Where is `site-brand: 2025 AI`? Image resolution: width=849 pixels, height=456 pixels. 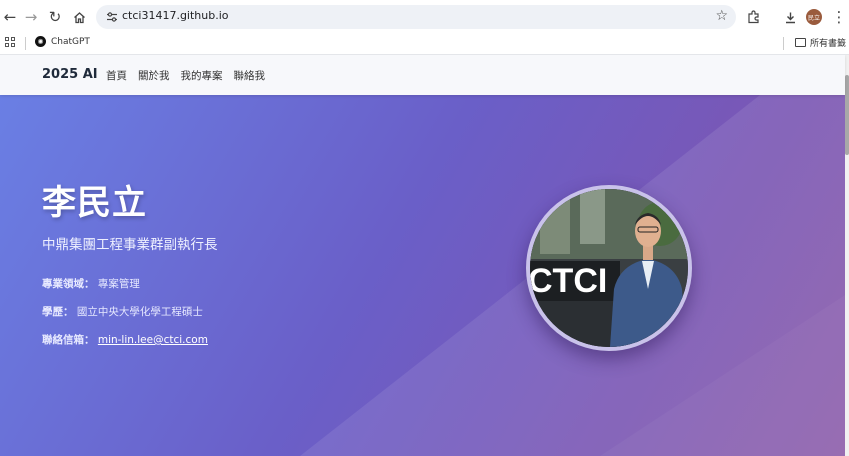
site-brand: 2025 AI is located at coordinates (70, 74).